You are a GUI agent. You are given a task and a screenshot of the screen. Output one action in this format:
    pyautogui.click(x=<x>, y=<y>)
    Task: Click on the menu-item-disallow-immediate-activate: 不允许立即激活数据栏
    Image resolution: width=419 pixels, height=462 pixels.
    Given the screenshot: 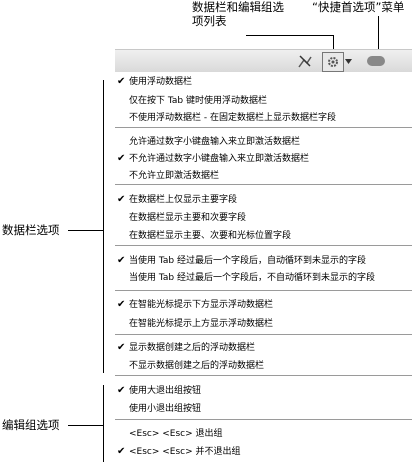 What is the action you would take?
    pyautogui.click(x=174, y=176)
    